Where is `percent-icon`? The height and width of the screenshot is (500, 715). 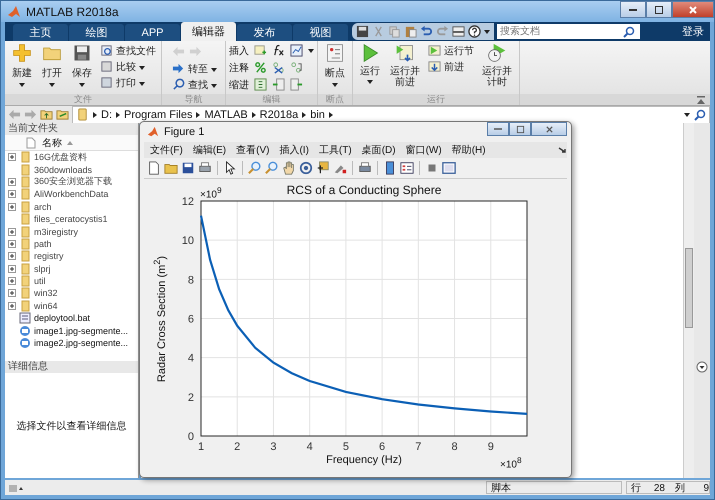 percent-icon is located at coordinates (260, 67).